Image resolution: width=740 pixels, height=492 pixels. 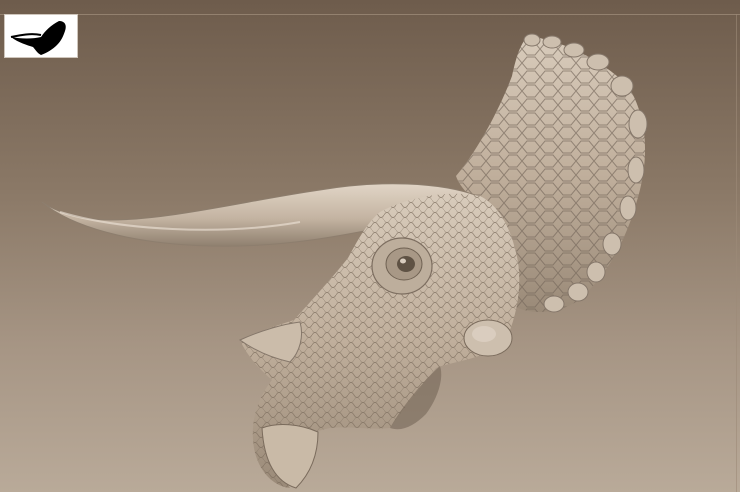 What do you see at coordinates (38, 38) in the screenshot?
I see `silhouette-thumbnail-icon` at bounding box center [38, 38].